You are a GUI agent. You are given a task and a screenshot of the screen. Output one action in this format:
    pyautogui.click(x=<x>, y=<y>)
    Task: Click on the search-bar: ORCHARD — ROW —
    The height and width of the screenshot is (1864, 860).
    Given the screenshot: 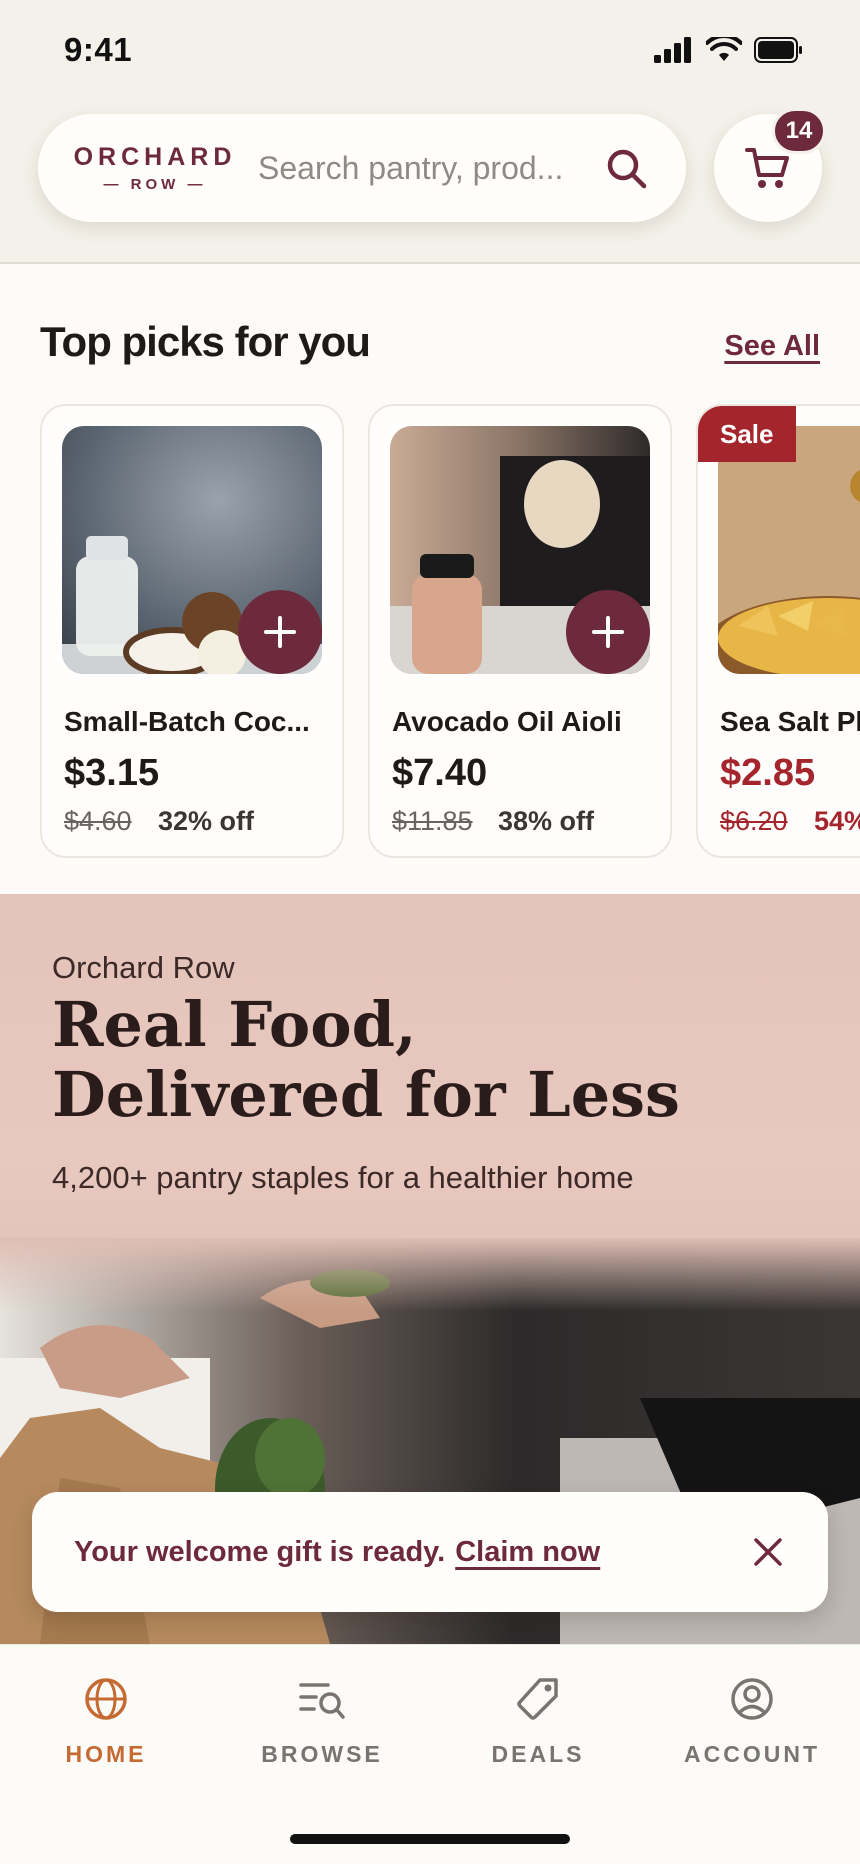 What is the action you would take?
    pyautogui.click(x=362, y=168)
    